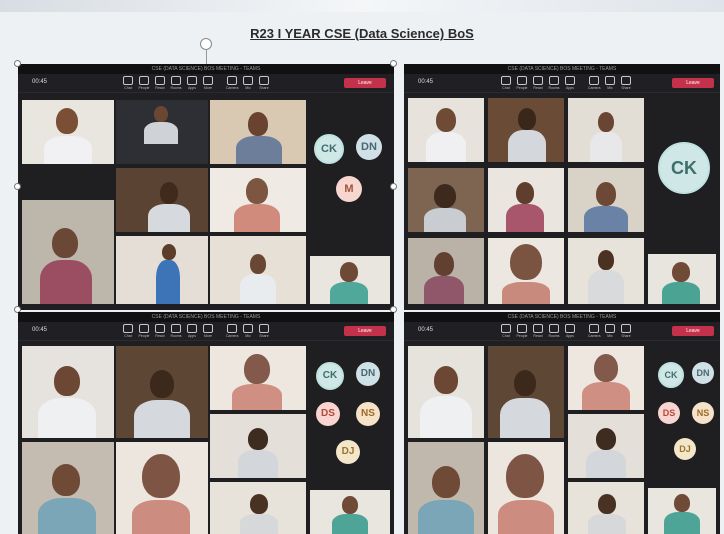  Describe the element at coordinates (208, 80) in the screenshot. I see `more-icon` at that location.